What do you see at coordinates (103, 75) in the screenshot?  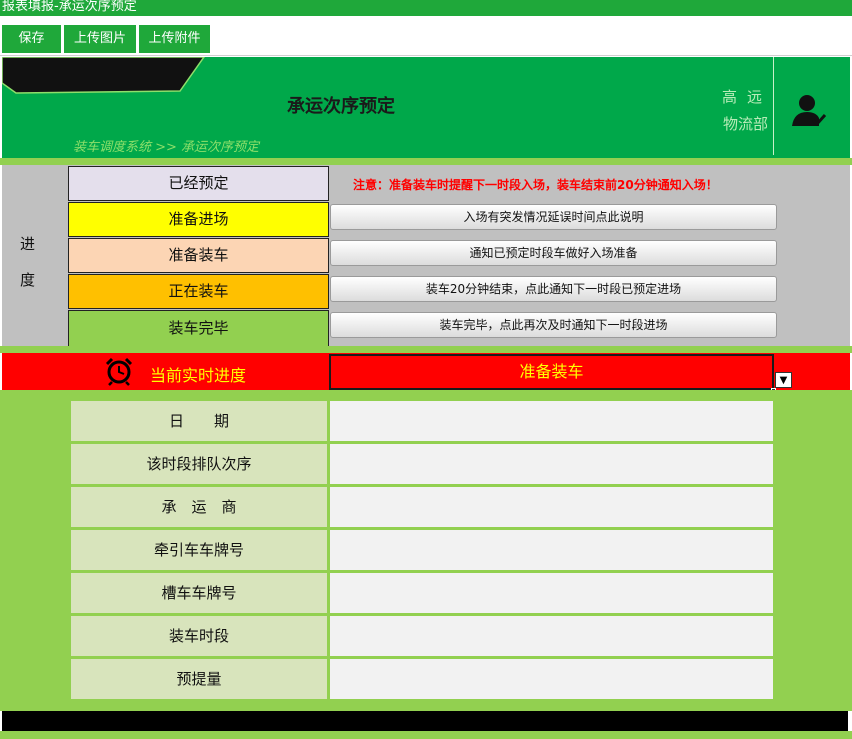 I see `header-decoration` at bounding box center [103, 75].